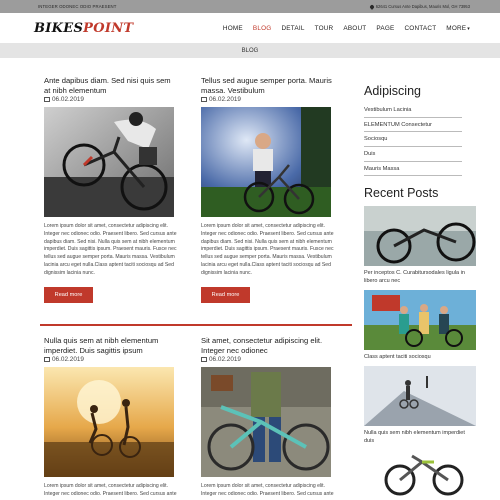 The height and width of the screenshot is (500, 500). What do you see at coordinates (416, 357) in the screenshot?
I see `recent-post-caption: Class aptent taciti sociosqu` at bounding box center [416, 357].